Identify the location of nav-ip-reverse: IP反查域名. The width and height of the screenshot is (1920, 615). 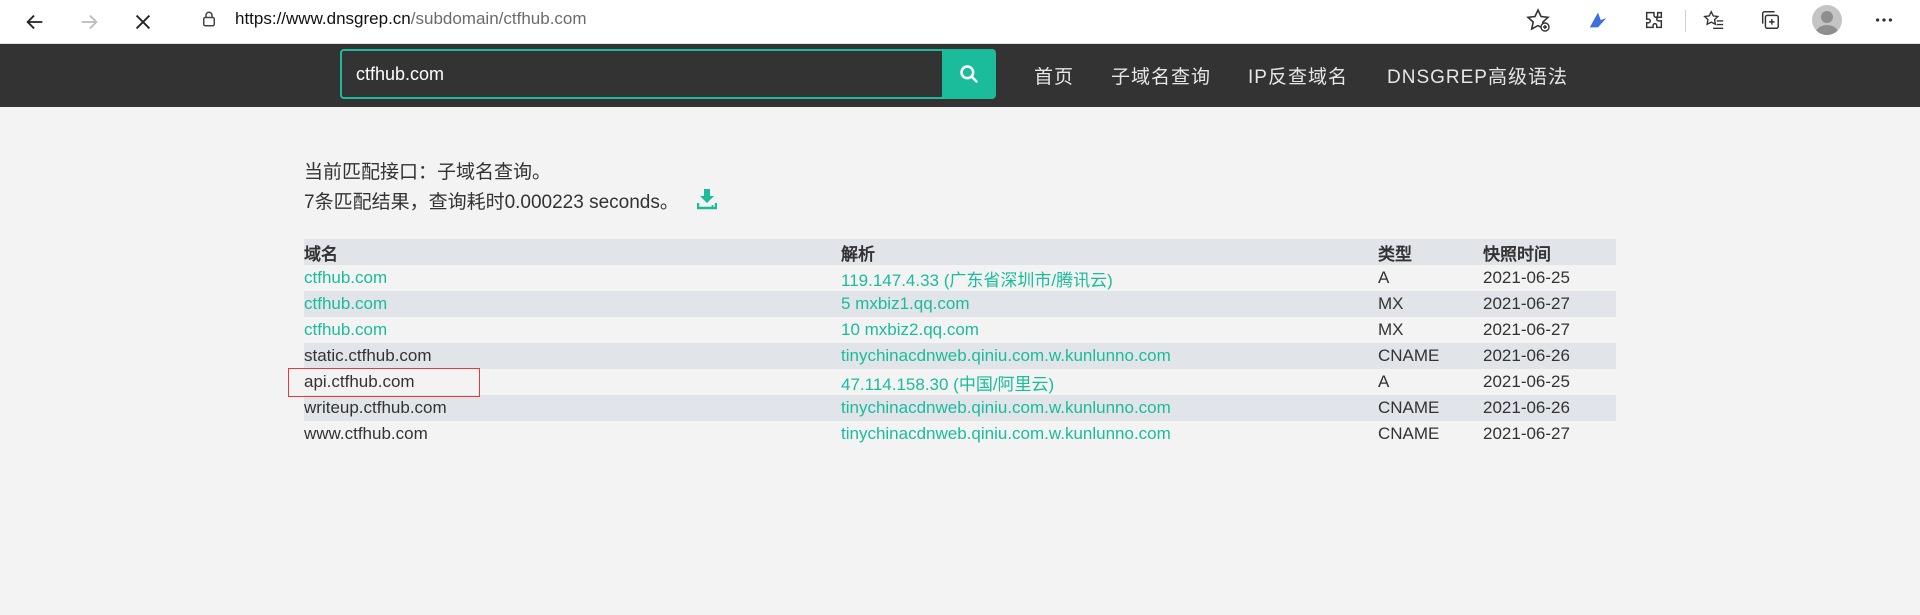
(1298, 75).